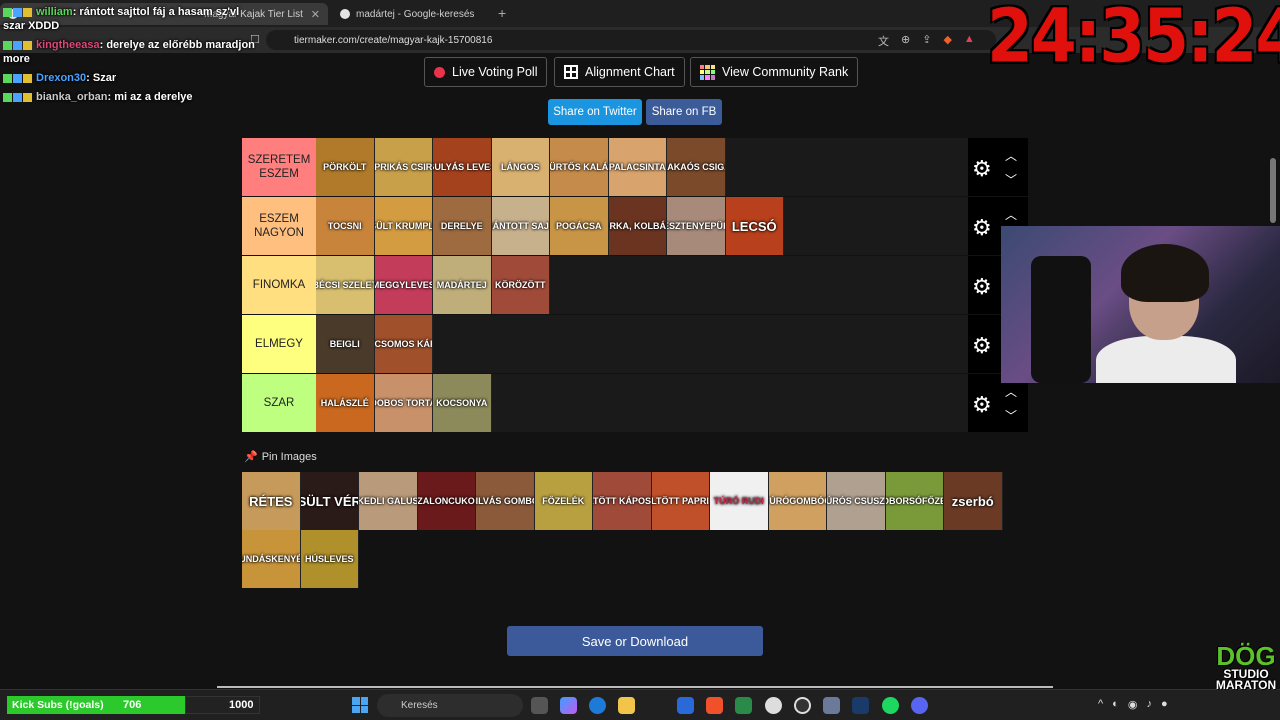 The image size is (1280, 720). I want to click on tray-volume-icon: ♪, so click(1149, 704).